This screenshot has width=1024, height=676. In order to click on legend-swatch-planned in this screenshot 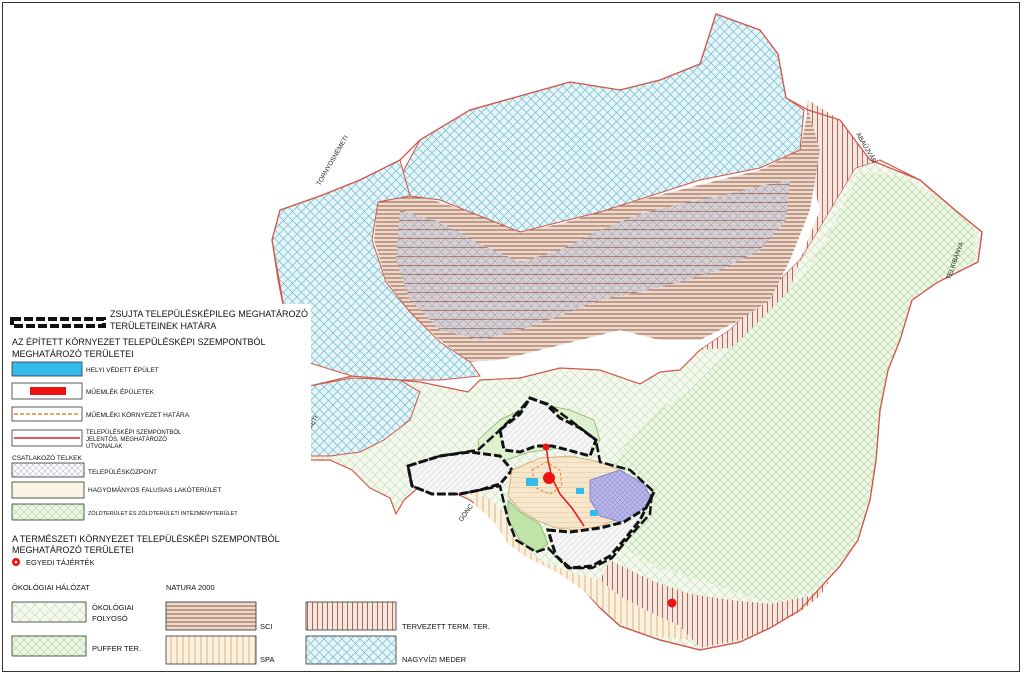, I will do `click(351, 616)`.